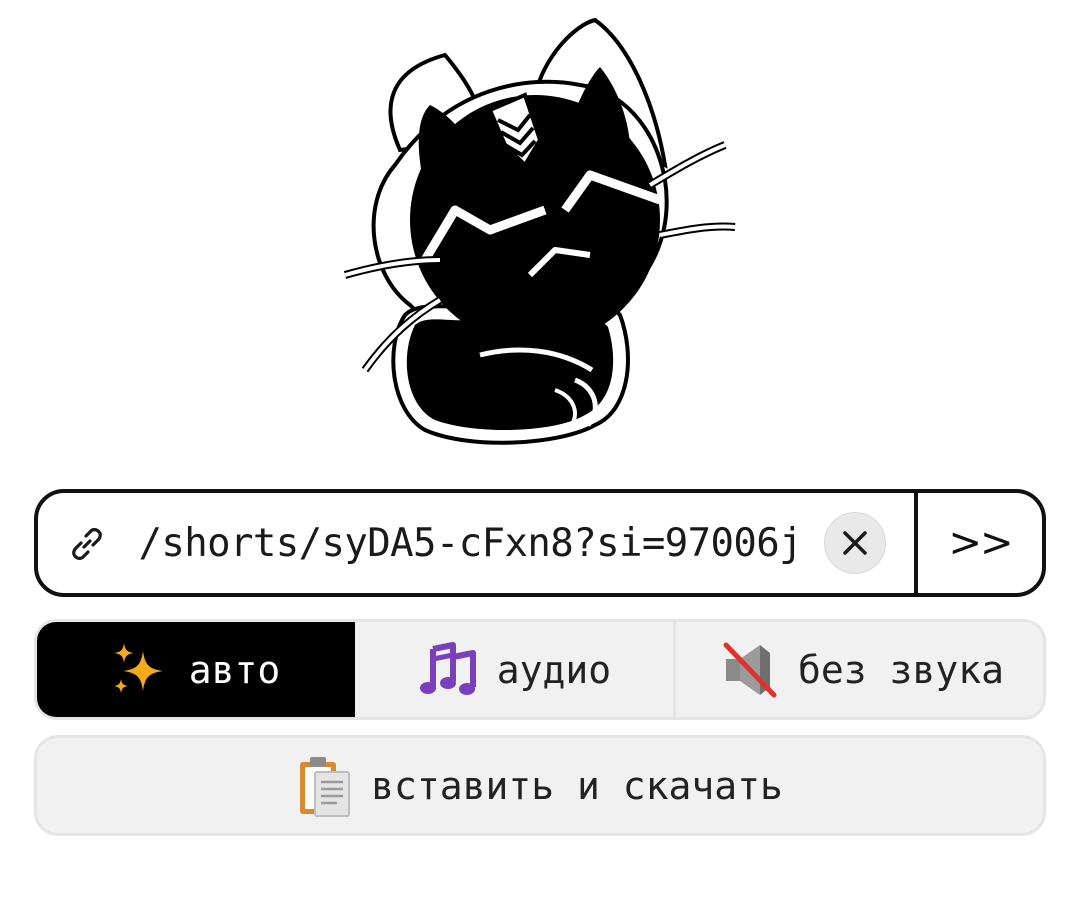 Image resolution: width=1070 pixels, height=910 pixels. What do you see at coordinates (138, 667) in the screenshot?
I see `sparkles-icon` at bounding box center [138, 667].